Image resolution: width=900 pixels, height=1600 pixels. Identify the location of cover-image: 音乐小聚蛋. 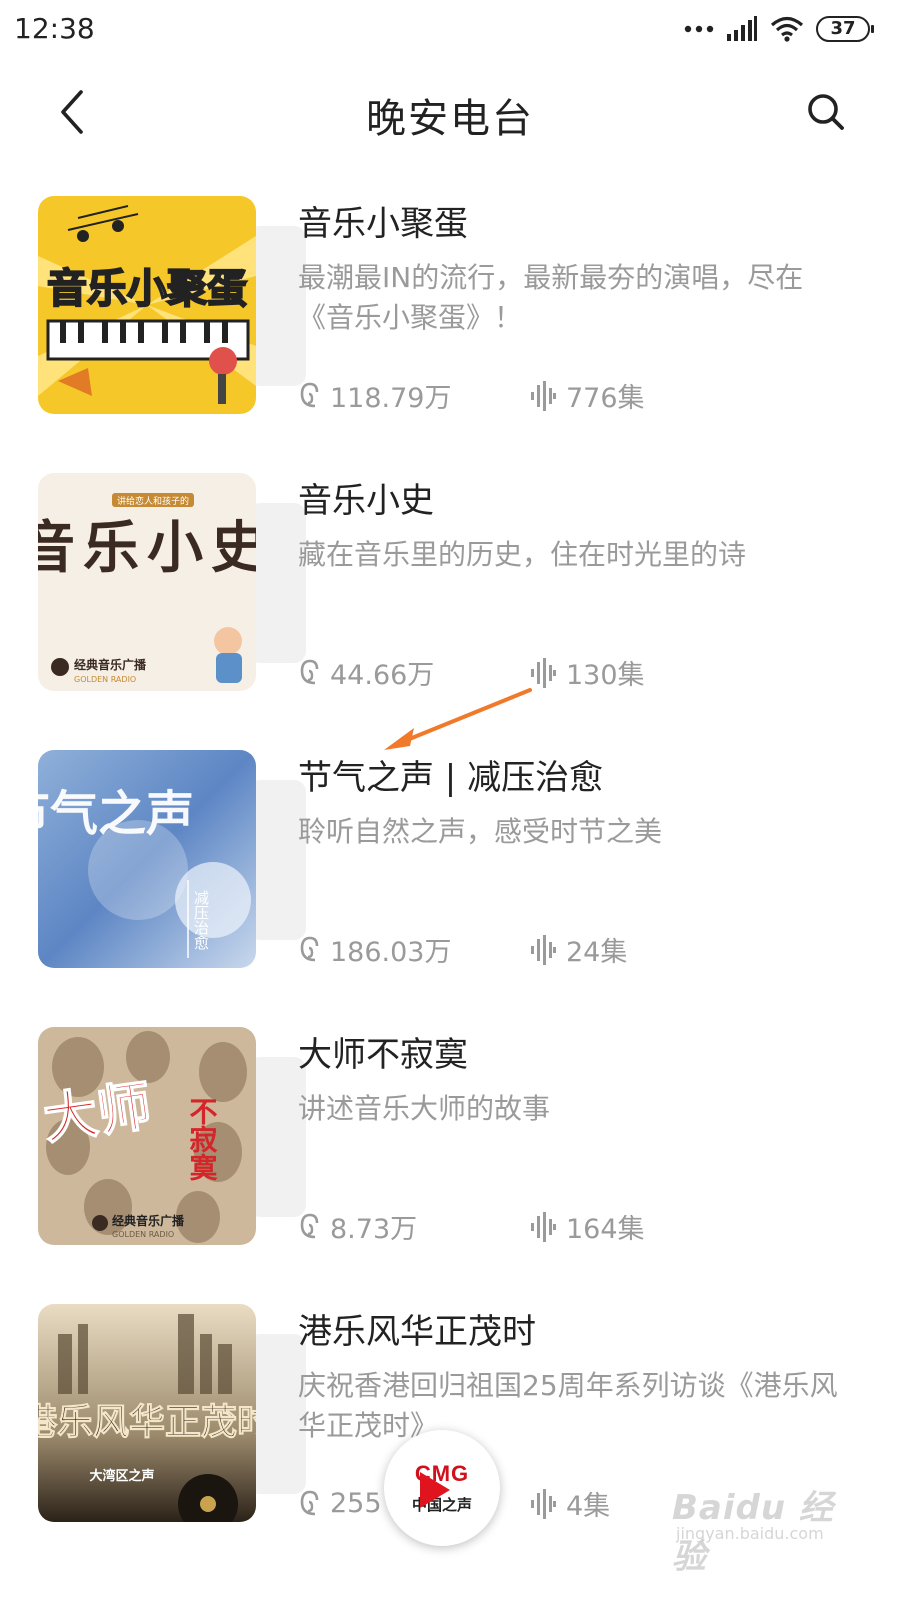
(147, 305).